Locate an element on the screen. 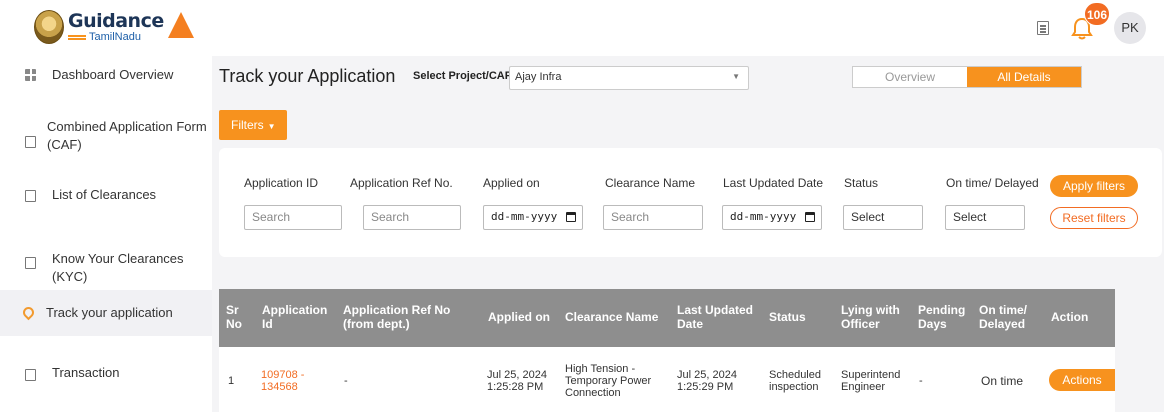 Image resolution: width=1164 pixels, height=412 pixels. sidebar-item-label: List of Clearances is located at coordinates (104, 194).